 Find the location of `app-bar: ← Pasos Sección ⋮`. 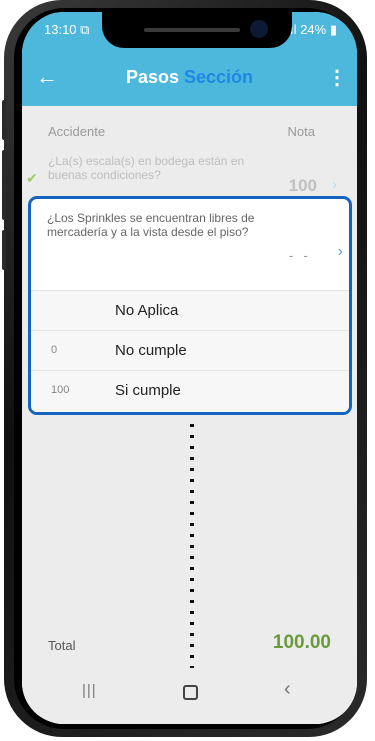

app-bar: ← Pasos Sección ⋮ is located at coordinates (189, 79).